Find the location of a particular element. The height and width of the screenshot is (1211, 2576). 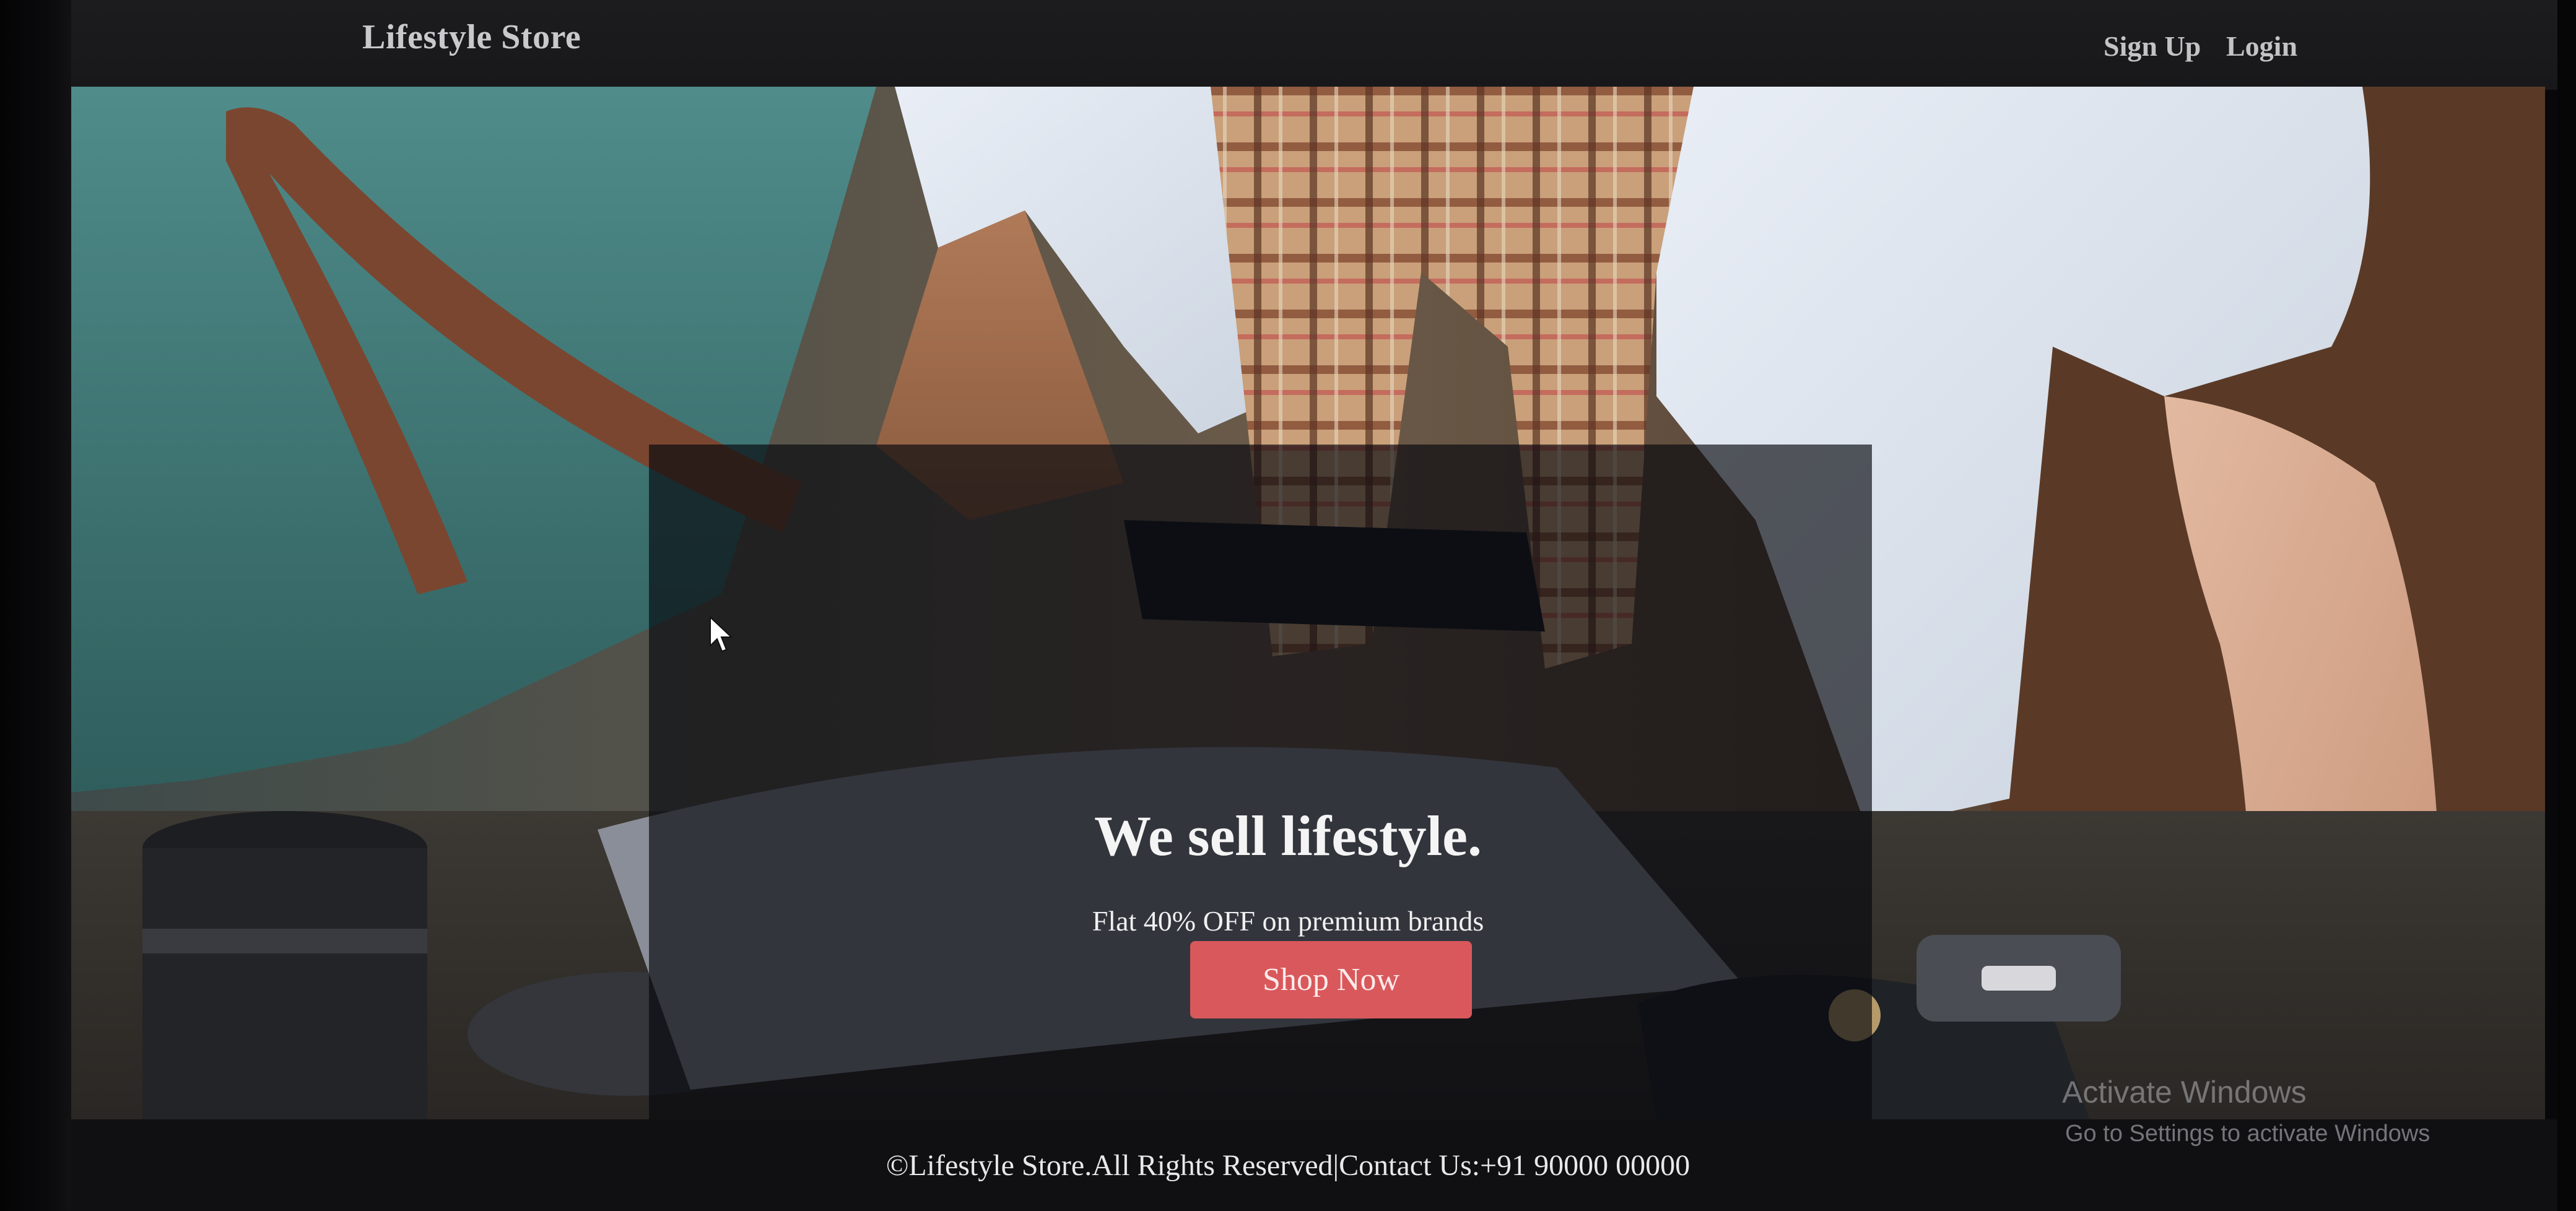

shop-now-button: Shop Now is located at coordinates (1331, 979).